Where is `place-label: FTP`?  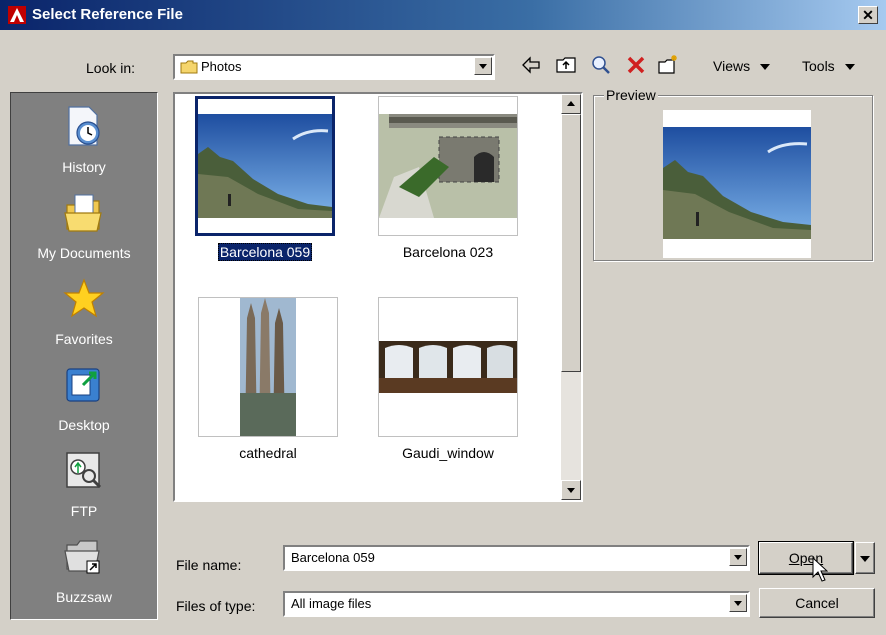
place-label: FTP is located at coordinates (84, 511).